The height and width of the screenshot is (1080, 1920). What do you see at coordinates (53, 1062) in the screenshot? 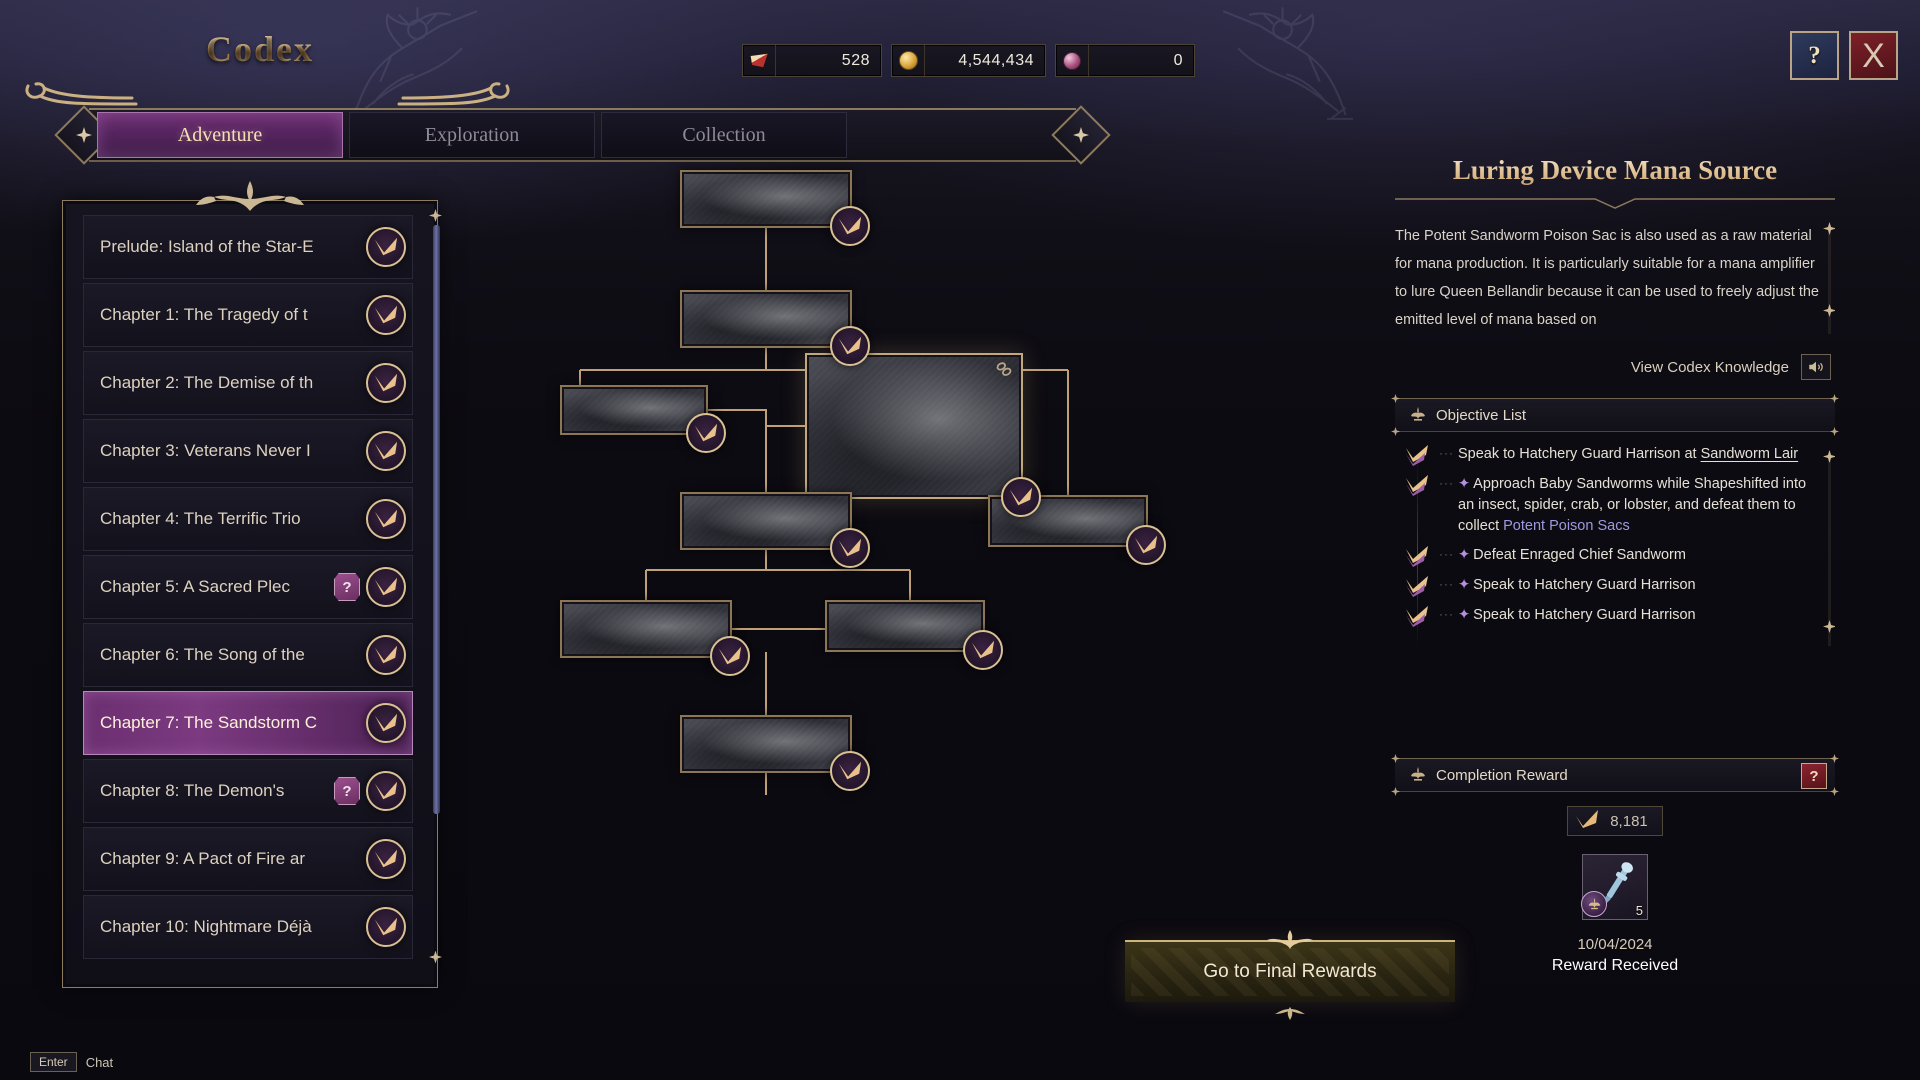
I see `chat-key-label: Enter` at bounding box center [53, 1062].